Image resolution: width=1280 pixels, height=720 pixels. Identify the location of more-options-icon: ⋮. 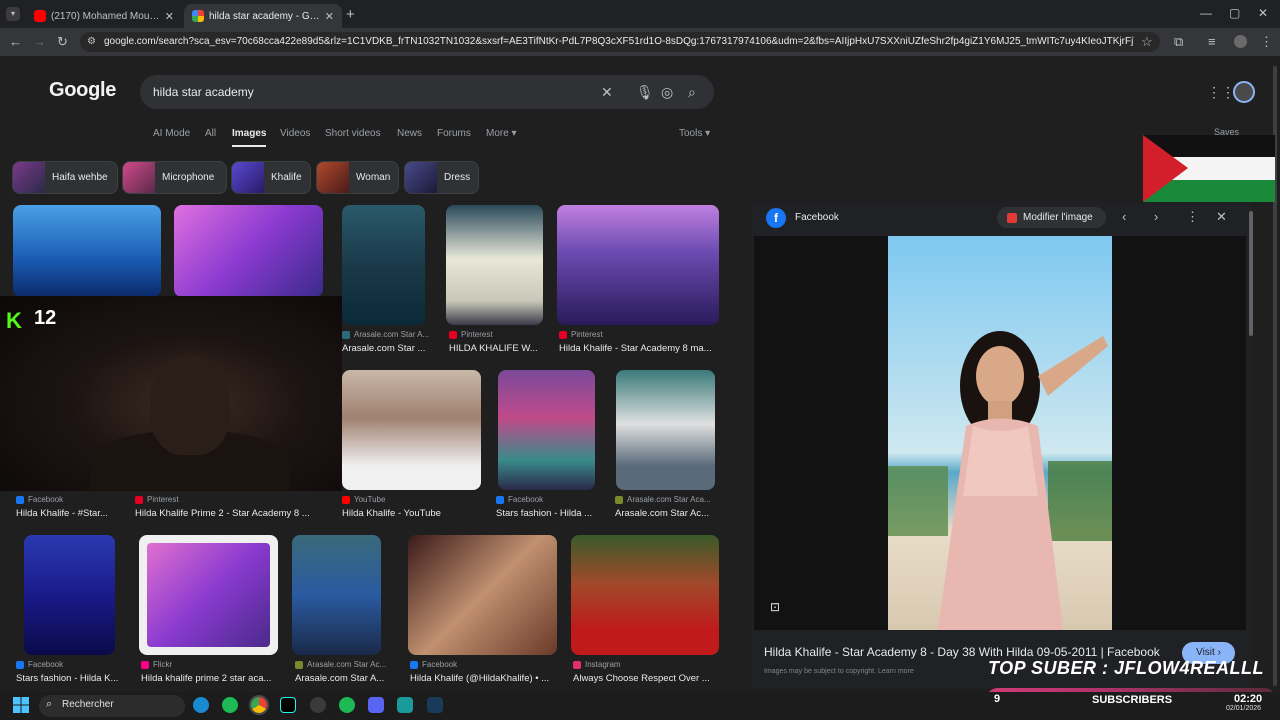
(1192, 217).